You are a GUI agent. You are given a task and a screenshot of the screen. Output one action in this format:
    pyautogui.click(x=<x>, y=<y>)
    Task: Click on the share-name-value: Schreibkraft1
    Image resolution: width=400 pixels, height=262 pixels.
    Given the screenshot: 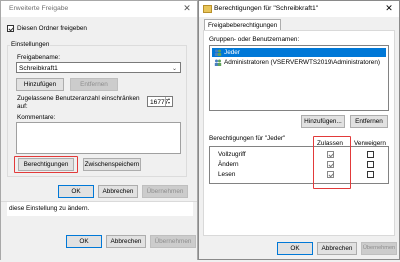 What is the action you would take?
    pyautogui.click(x=38, y=68)
    